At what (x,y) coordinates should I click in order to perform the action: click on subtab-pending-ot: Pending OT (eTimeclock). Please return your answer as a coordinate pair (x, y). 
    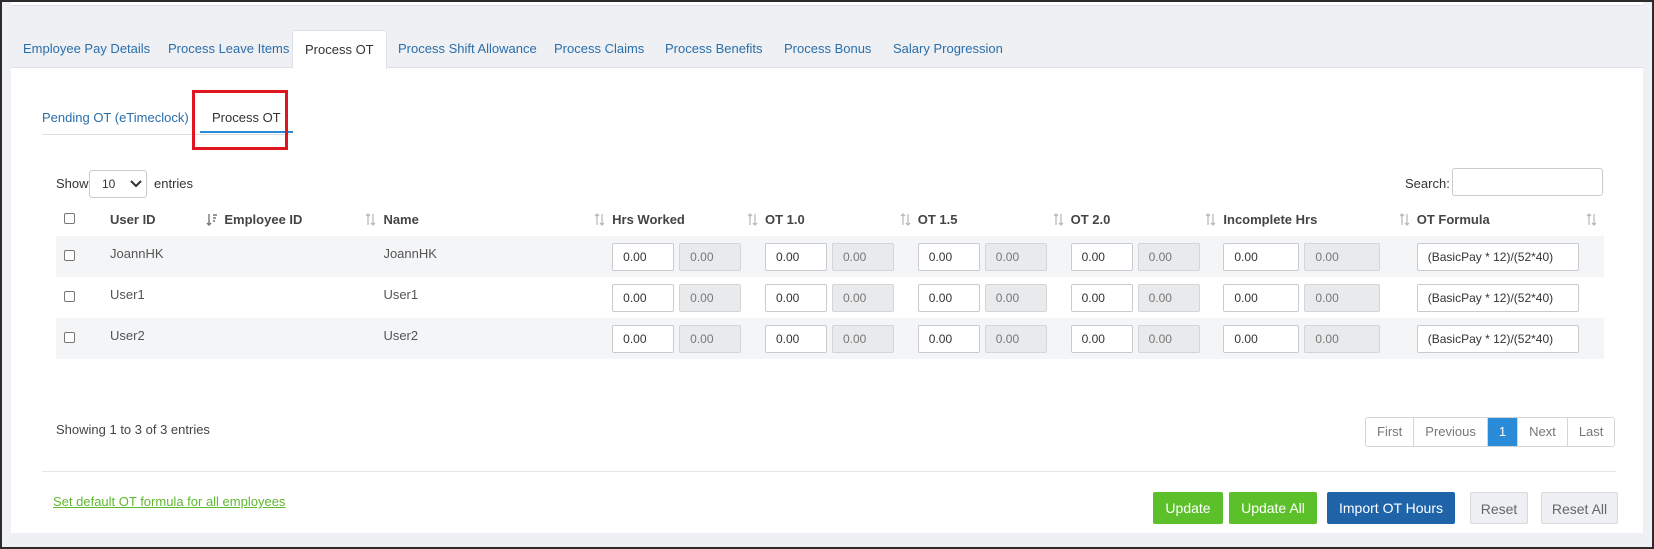
    Looking at the image, I should click on (115, 118).